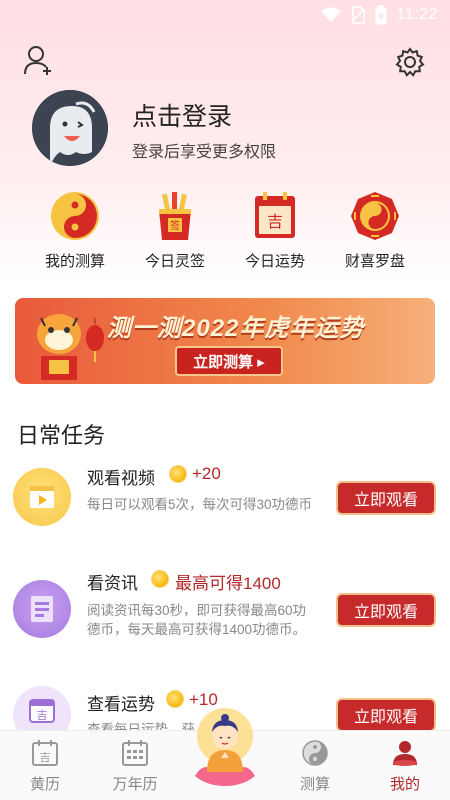  What do you see at coordinates (358, 15) in the screenshot?
I see `no-sim-icon` at bounding box center [358, 15].